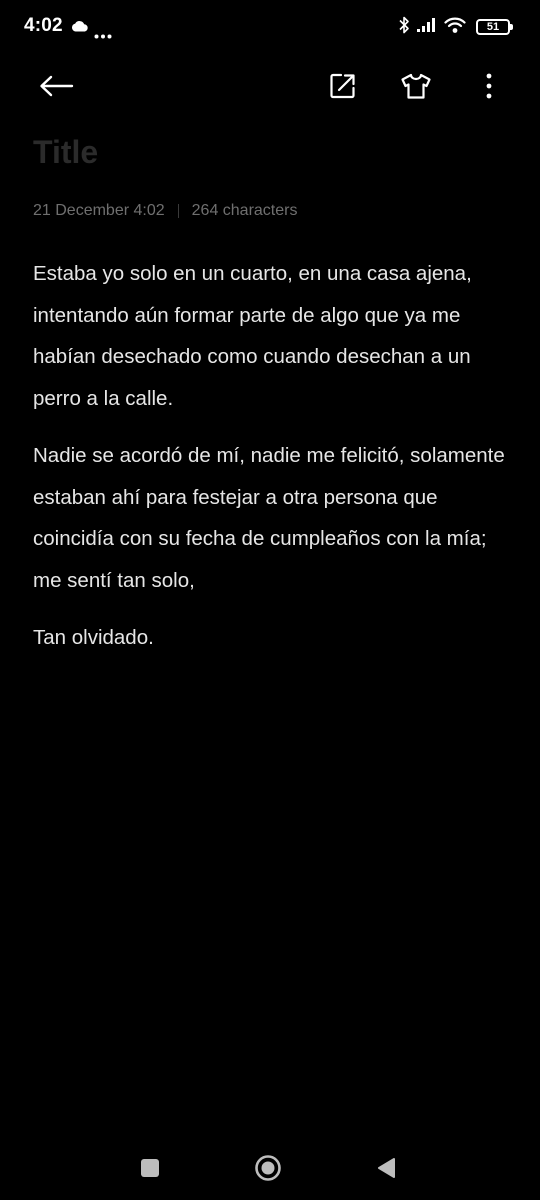  I want to click on cloud-icon, so click(80, 28).